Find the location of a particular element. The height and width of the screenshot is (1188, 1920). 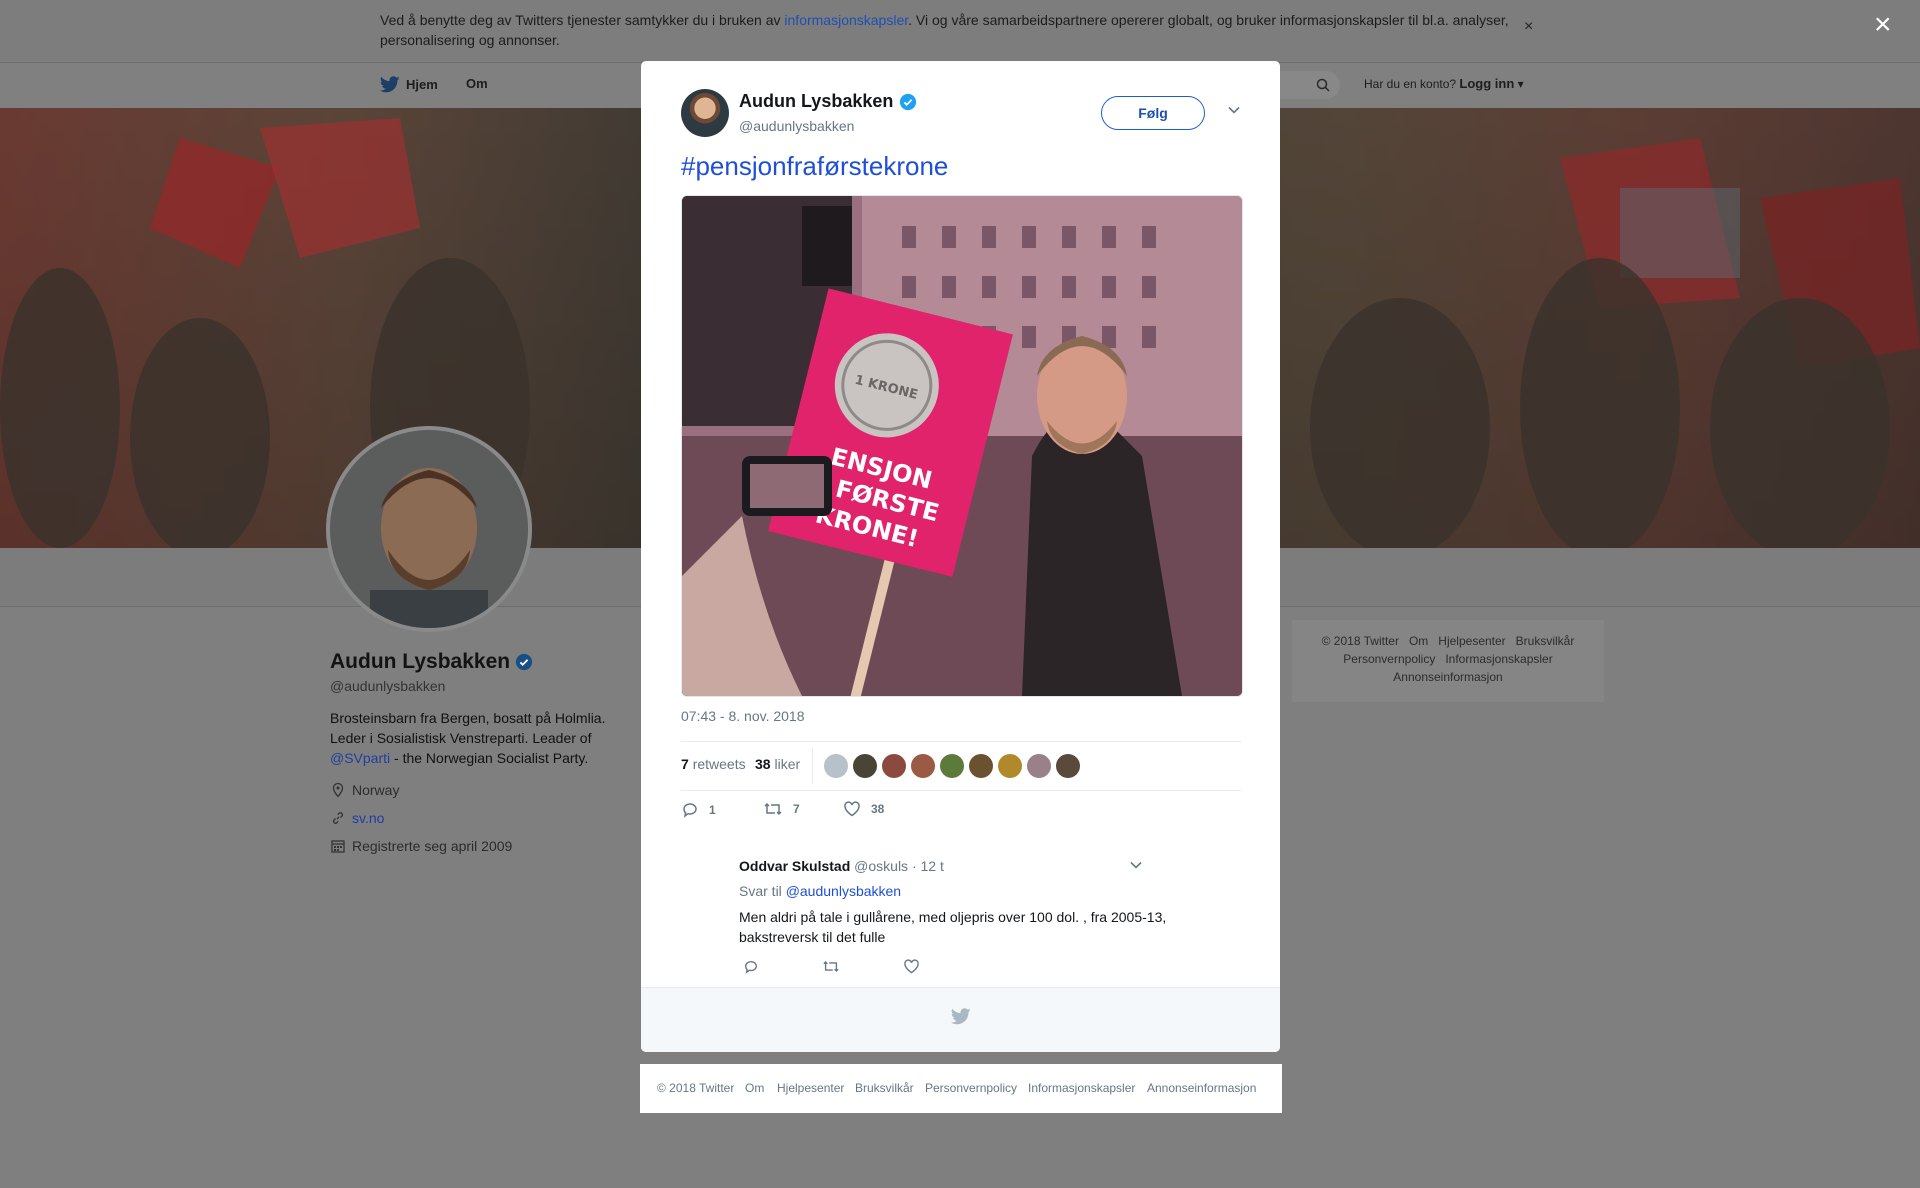

side-footer-om: Om is located at coordinates (1418, 641).